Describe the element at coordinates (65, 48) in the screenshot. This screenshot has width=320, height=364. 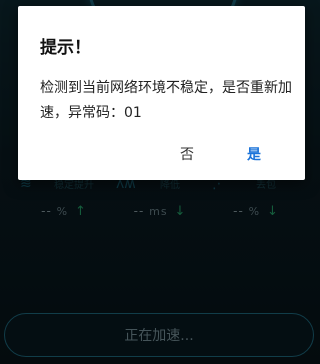
I see `dialog-title: 提示！` at that location.